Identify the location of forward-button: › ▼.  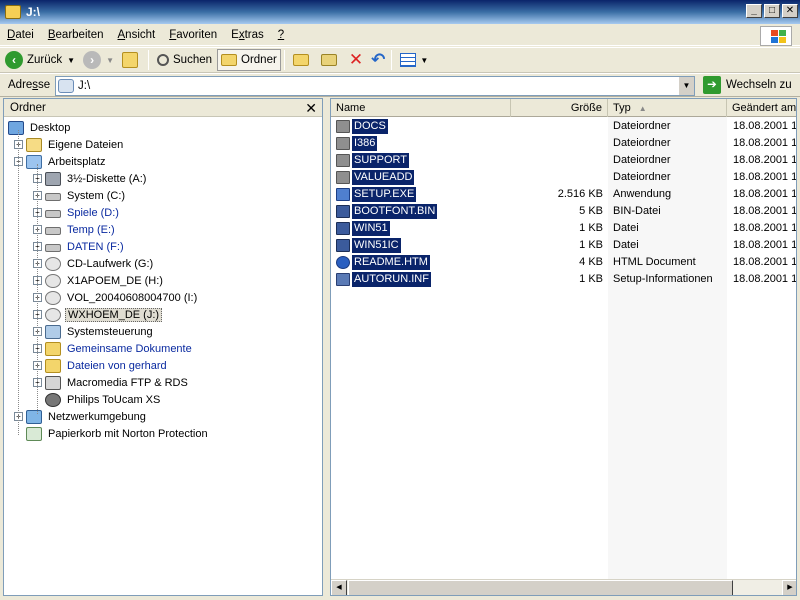
(98, 60).